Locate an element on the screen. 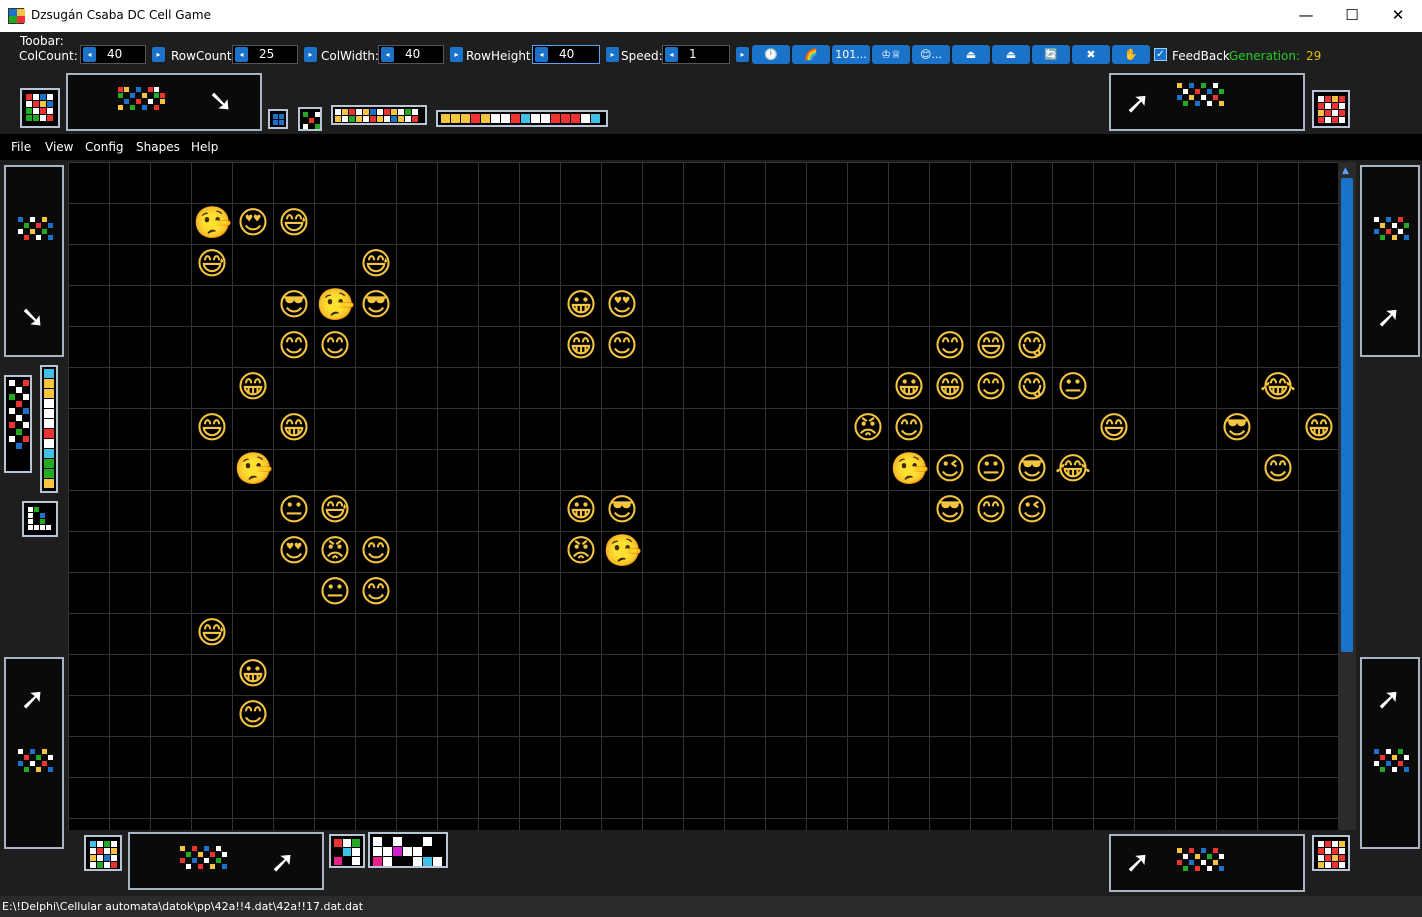  rainbow-button: 🌈 is located at coordinates (811, 54).